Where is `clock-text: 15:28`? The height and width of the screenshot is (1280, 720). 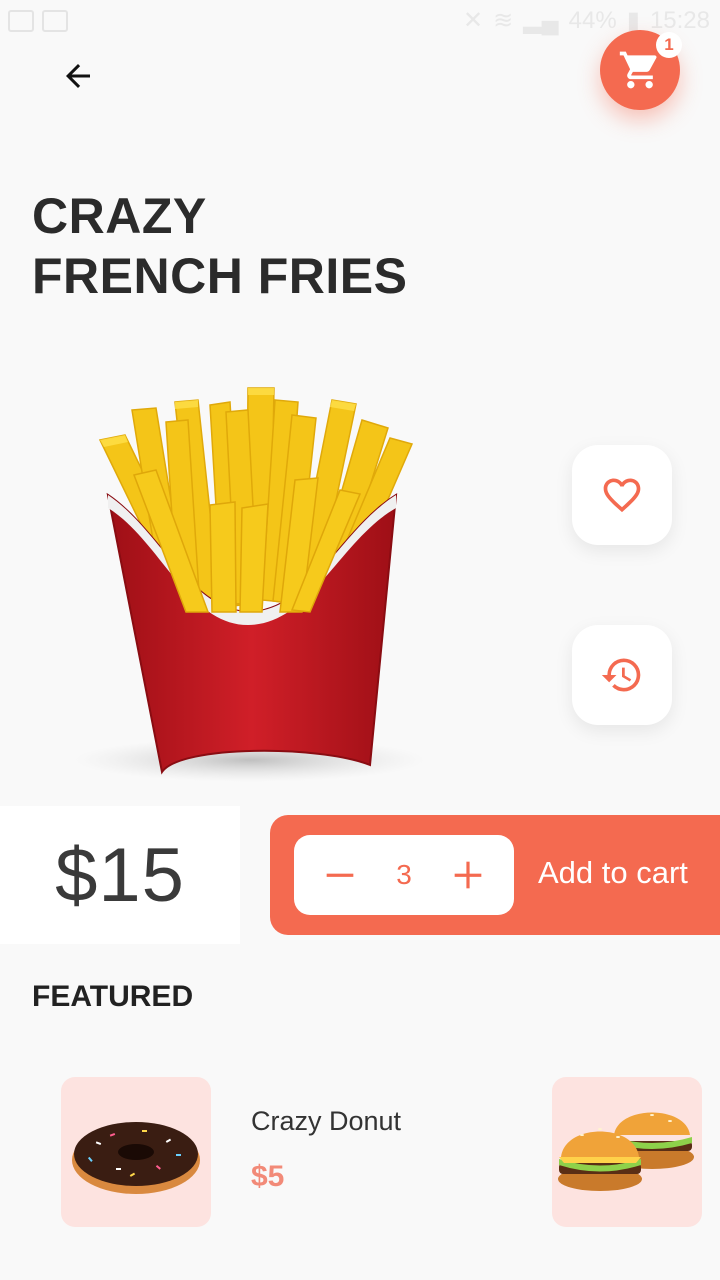
clock-text: 15:28 is located at coordinates (679, 20).